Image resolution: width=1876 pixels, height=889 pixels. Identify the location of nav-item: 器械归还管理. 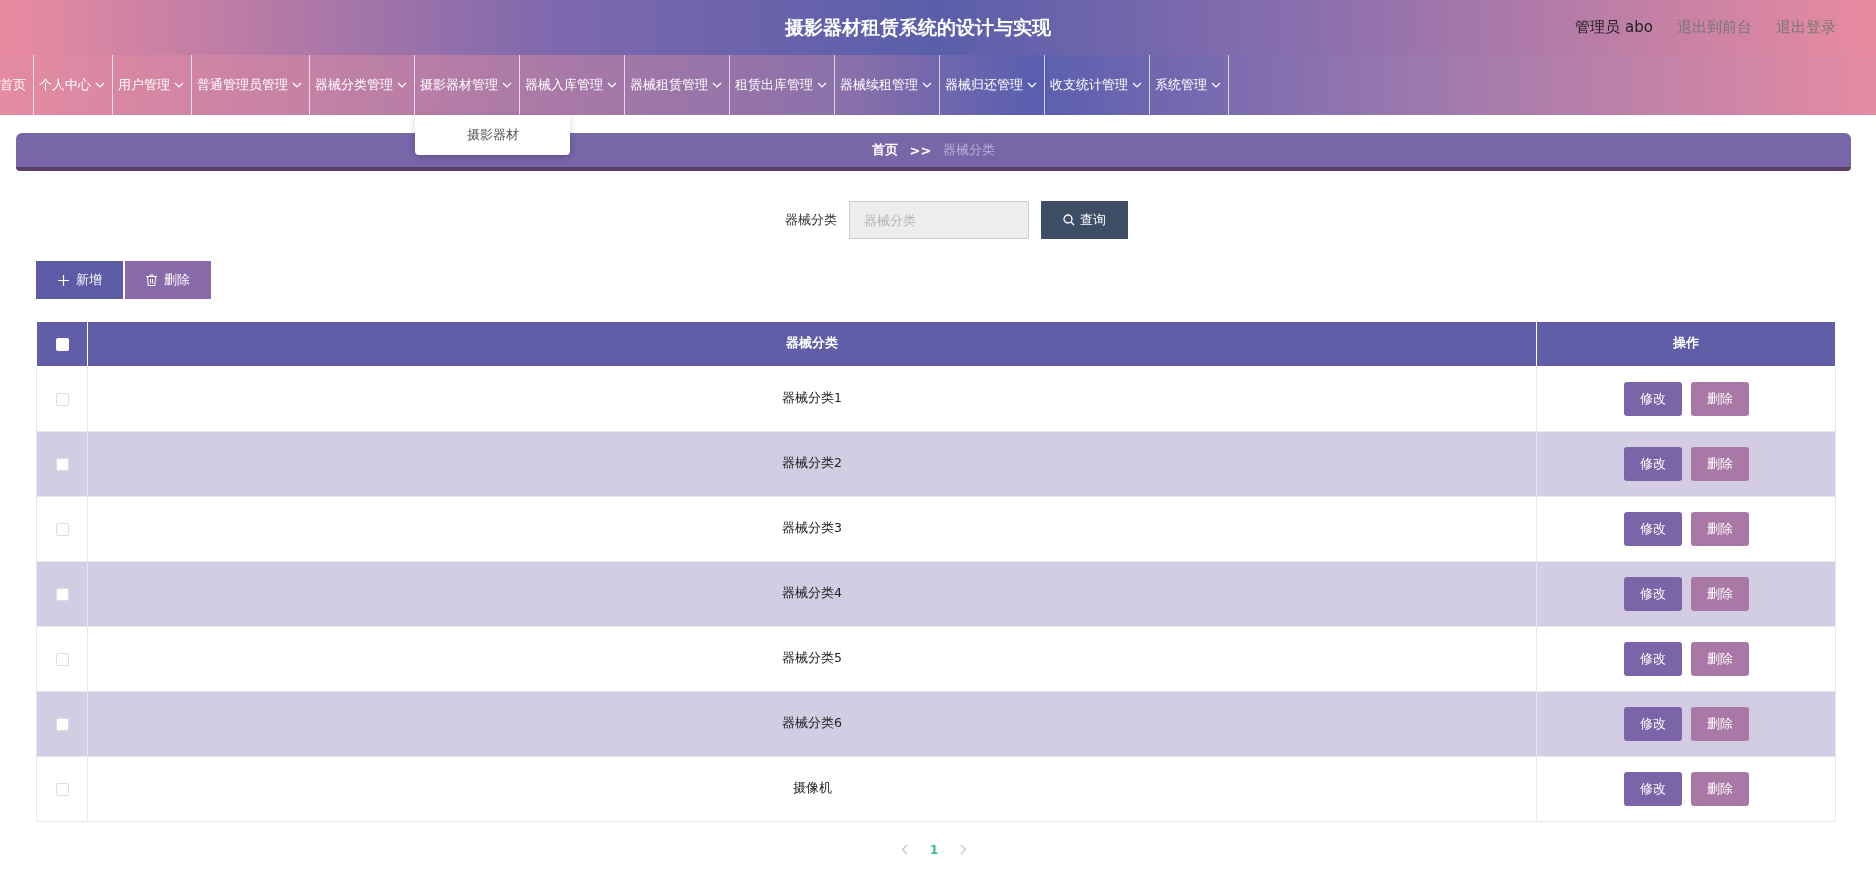
(992, 85).